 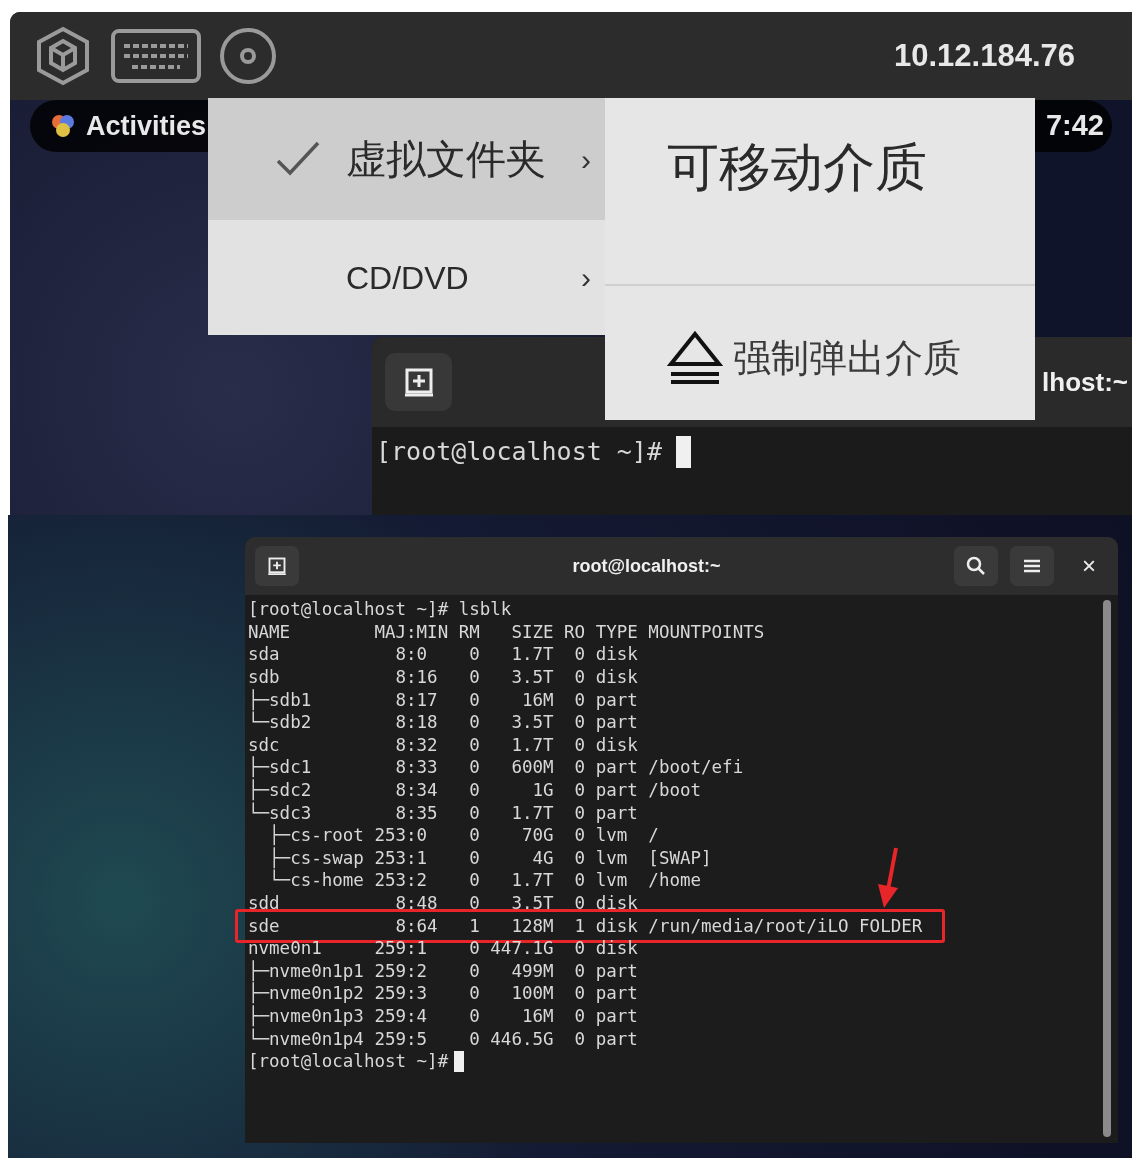 What do you see at coordinates (475, 790) in the screenshot?
I see `terminal-line: ├─sdc2 8:34 0 1G 0 part /boot` at bounding box center [475, 790].